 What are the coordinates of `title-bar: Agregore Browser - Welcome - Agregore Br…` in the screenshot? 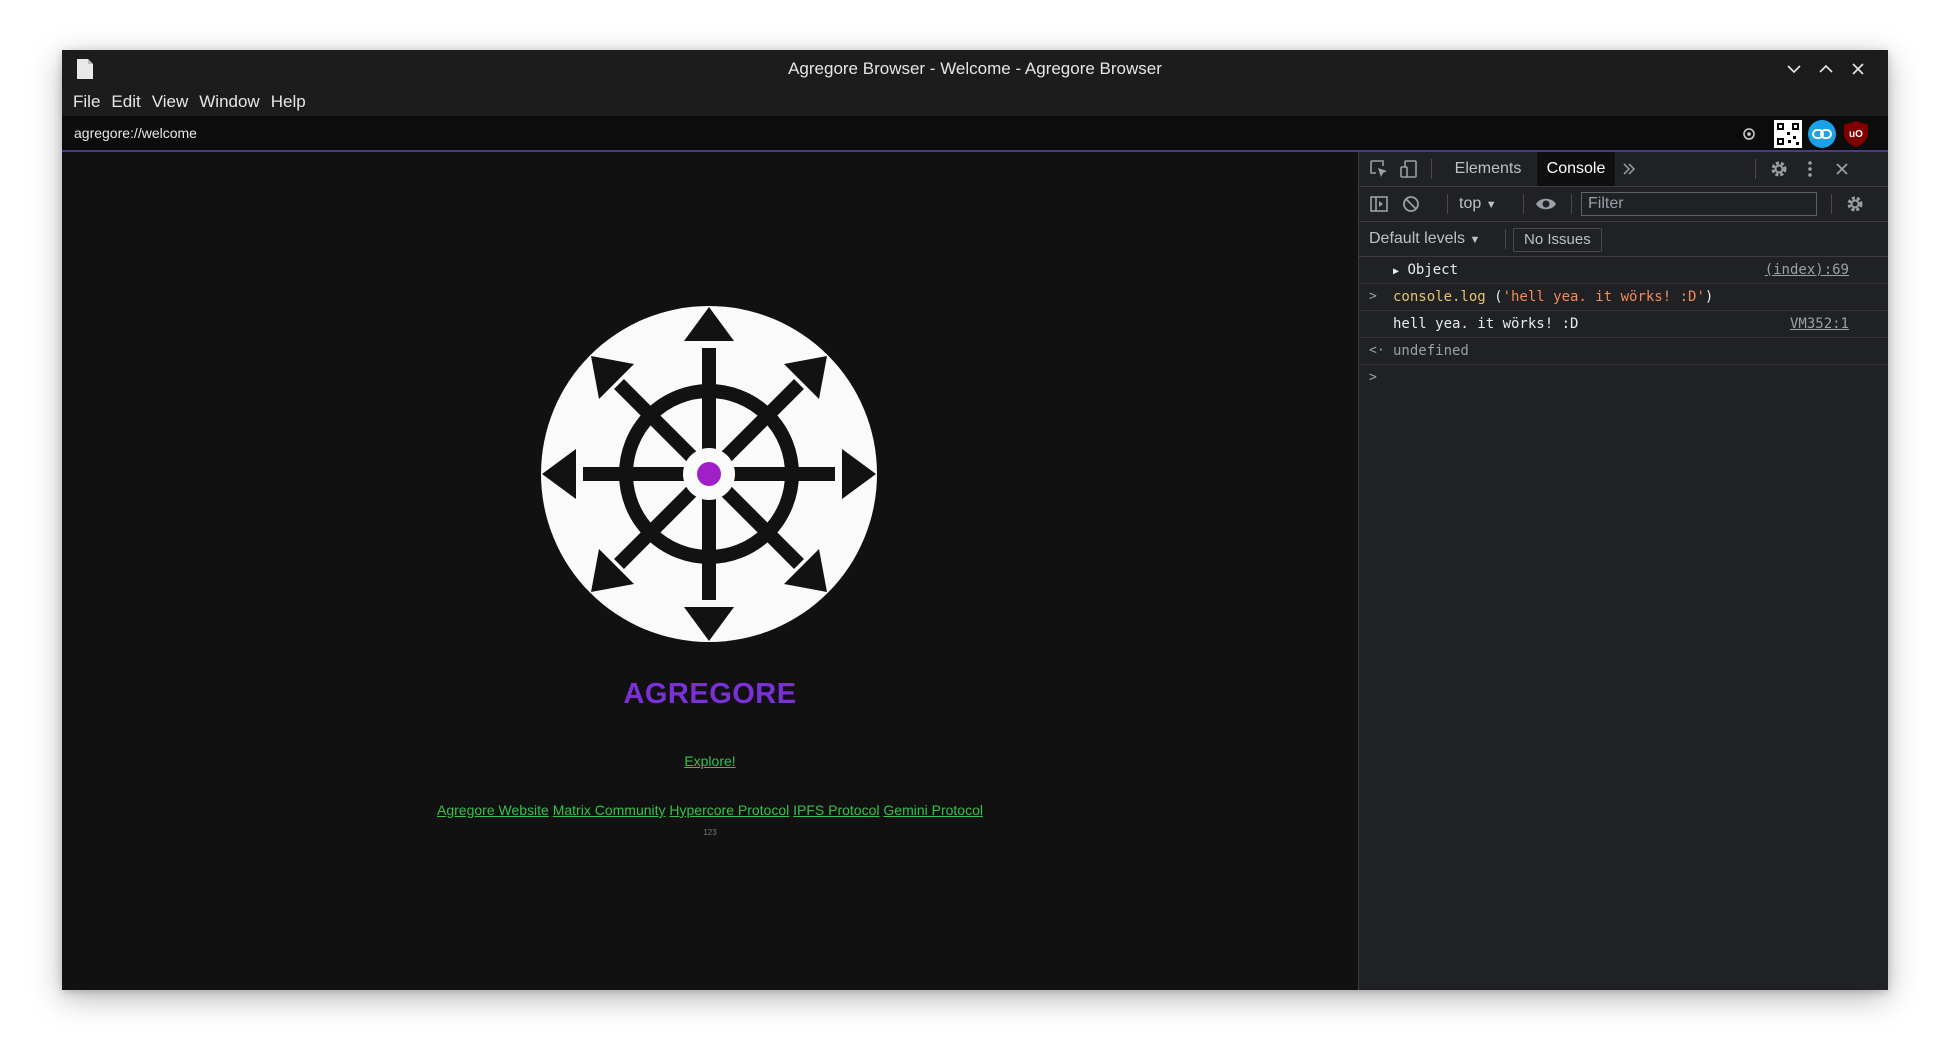 It's located at (975, 69).